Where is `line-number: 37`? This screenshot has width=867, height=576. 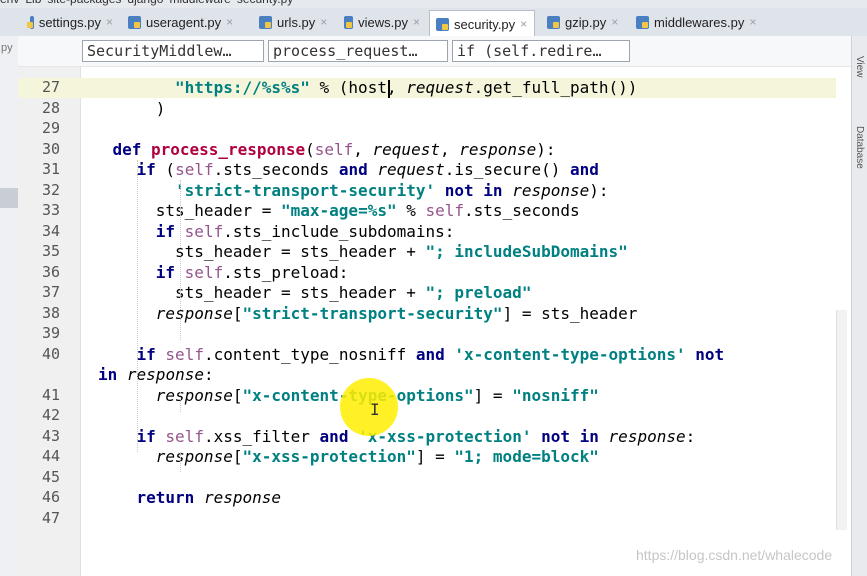
line-number: 37 is located at coordinates (50, 292).